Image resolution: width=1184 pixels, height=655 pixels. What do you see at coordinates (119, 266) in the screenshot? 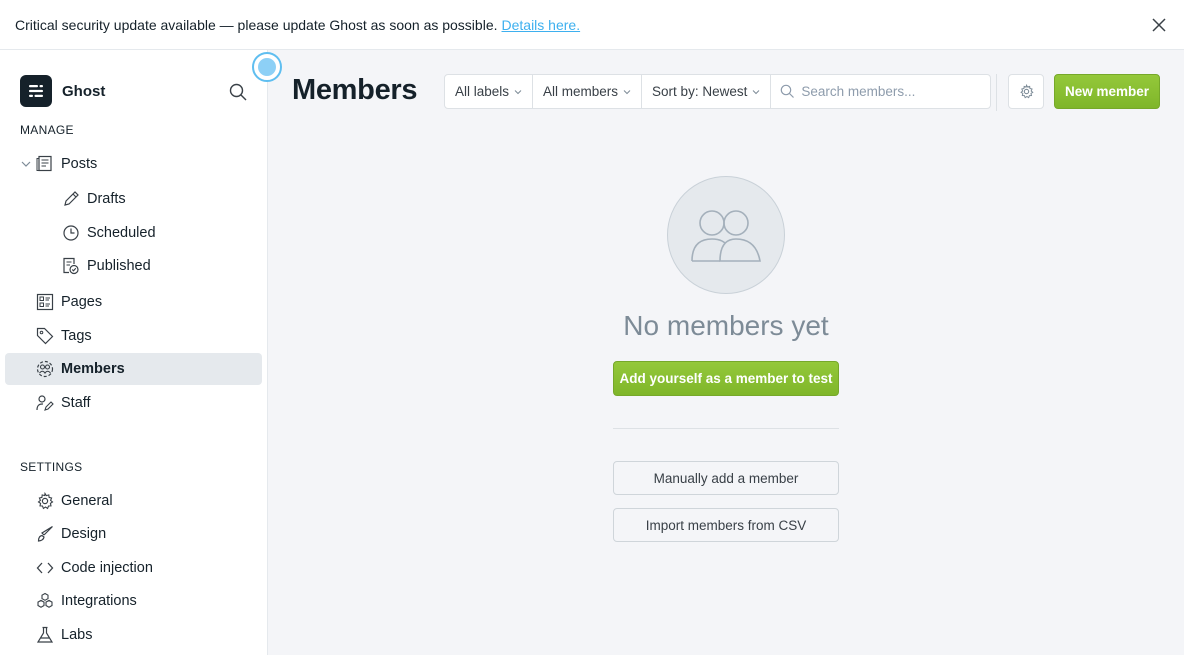
I see `sidebar-item-label: Published` at bounding box center [119, 266].